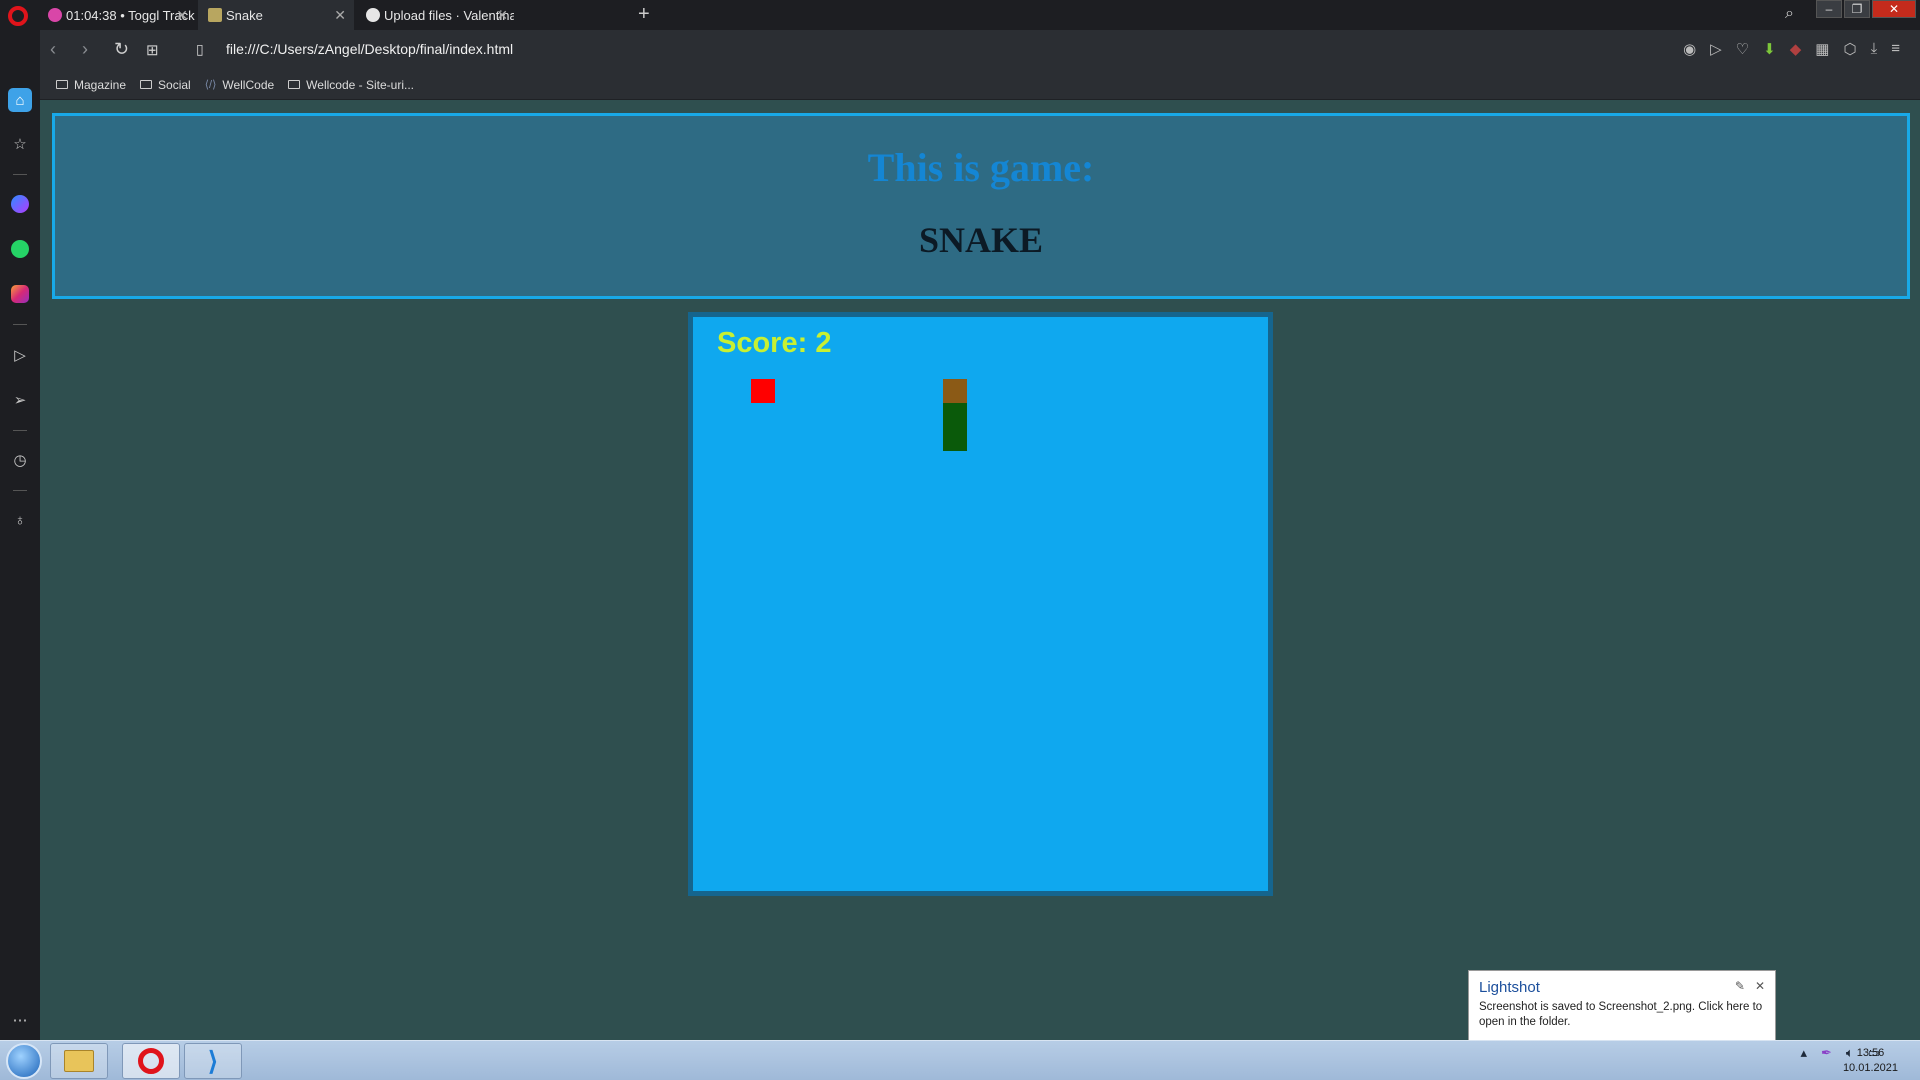  What do you see at coordinates (53, 49) in the screenshot?
I see `back-icon: ‹` at bounding box center [53, 49].